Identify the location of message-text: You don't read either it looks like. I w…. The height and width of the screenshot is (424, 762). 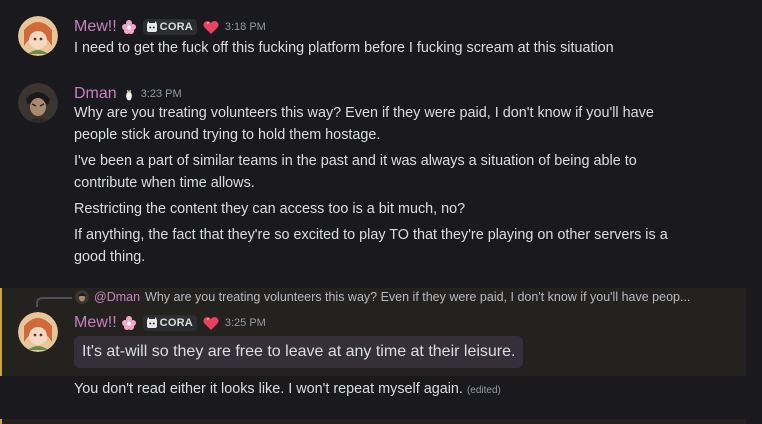
(287, 390).